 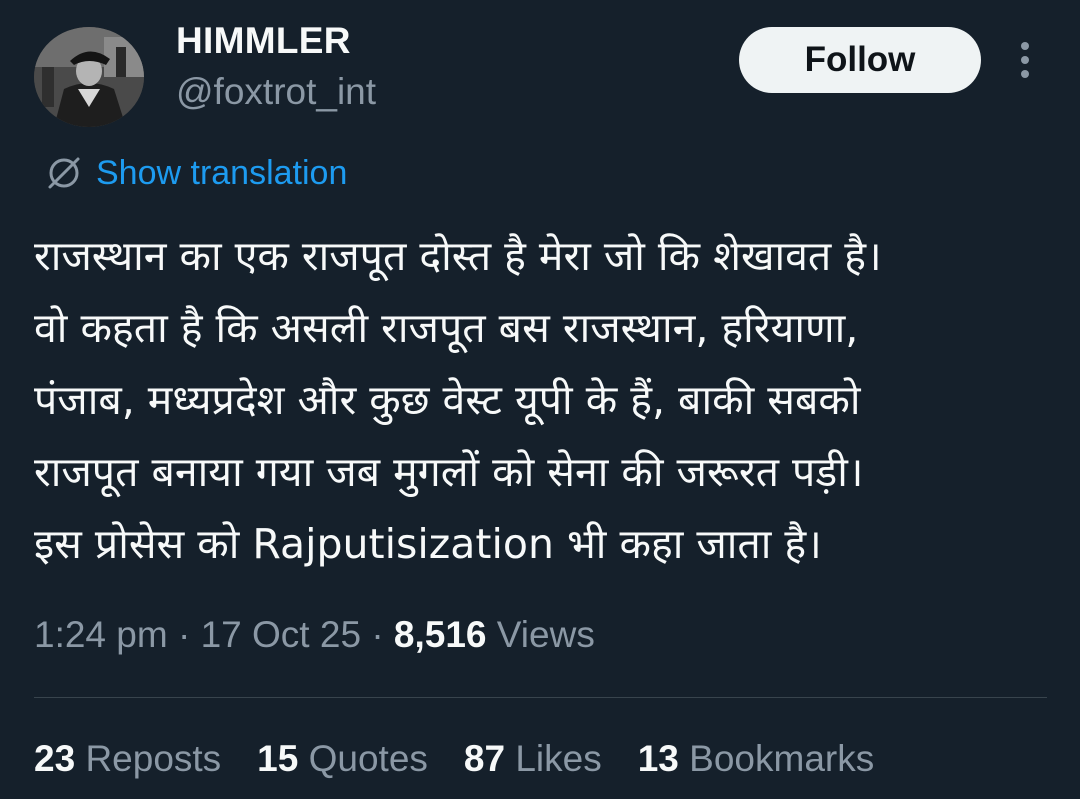 I want to click on likes-count: 87, so click(x=484, y=758).